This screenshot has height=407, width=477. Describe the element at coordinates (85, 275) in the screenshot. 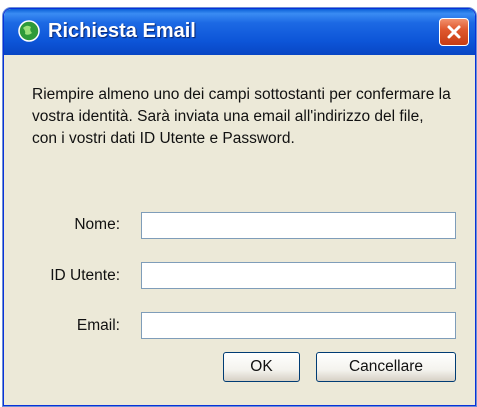

I see `user-id-label: ID Utente:` at that location.